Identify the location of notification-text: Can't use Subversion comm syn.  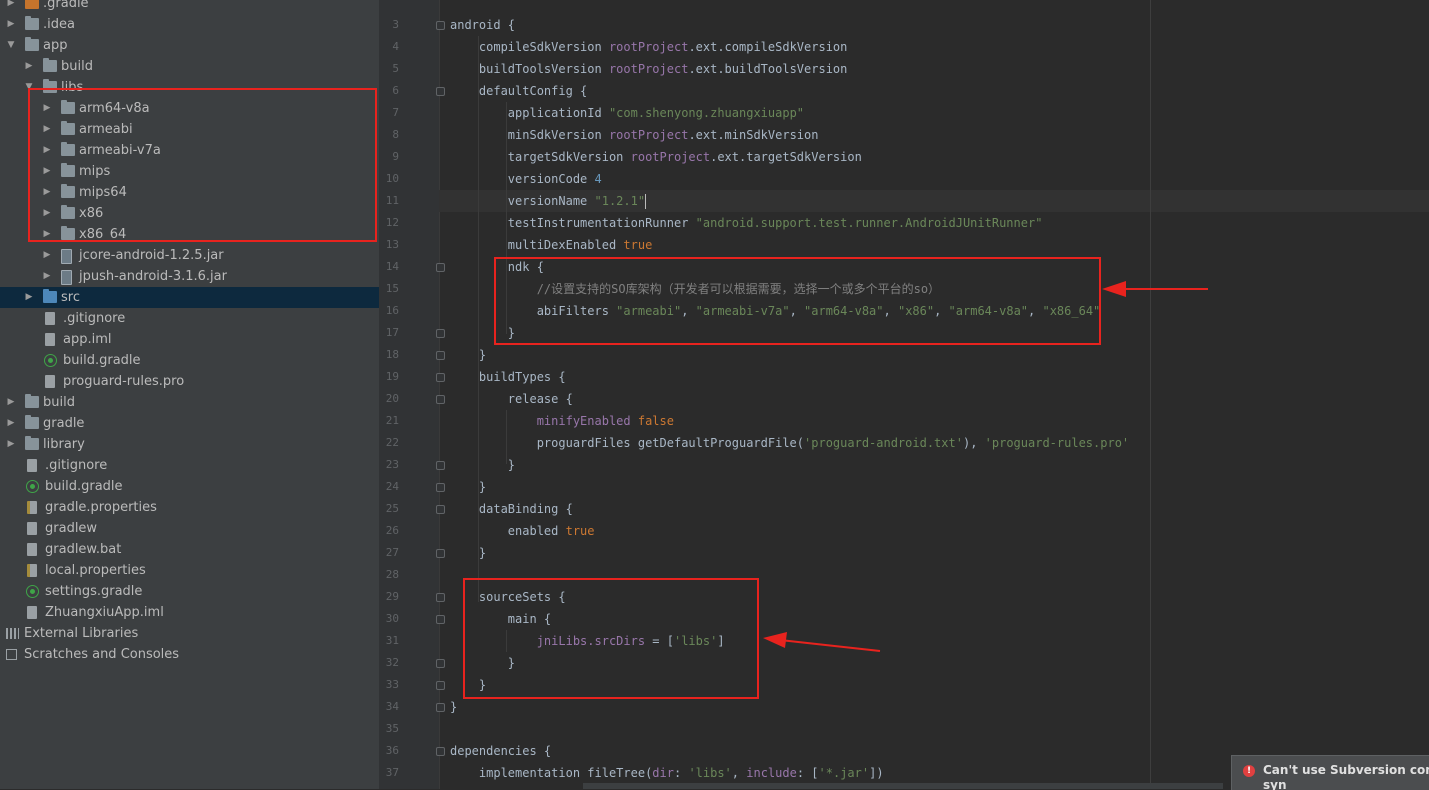
(1346, 776).